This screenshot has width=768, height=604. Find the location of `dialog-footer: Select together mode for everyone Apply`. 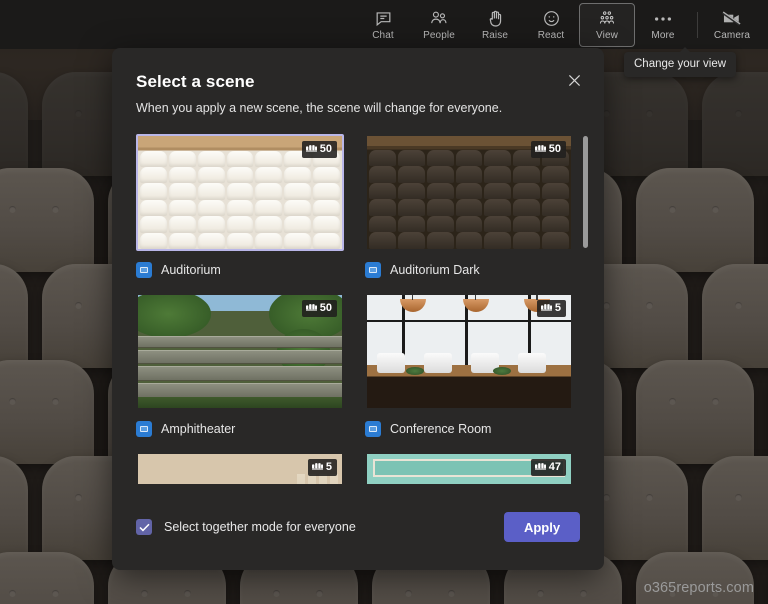

dialog-footer: Select together mode for everyone Apply is located at coordinates (358, 527).